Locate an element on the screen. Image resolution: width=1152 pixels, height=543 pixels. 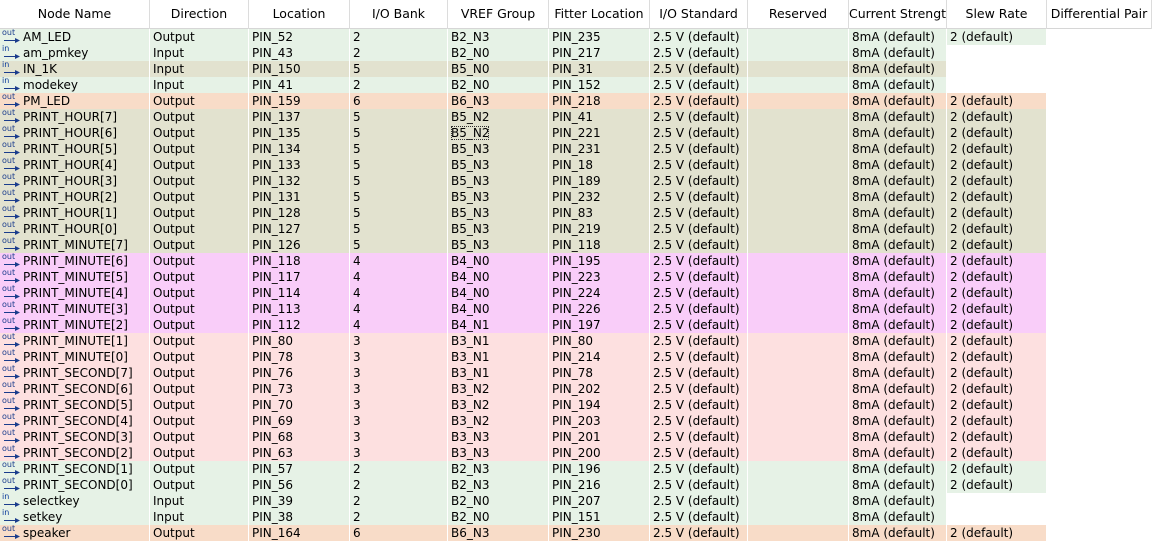
column-header-reserved: Reserved is located at coordinates (798, 14).